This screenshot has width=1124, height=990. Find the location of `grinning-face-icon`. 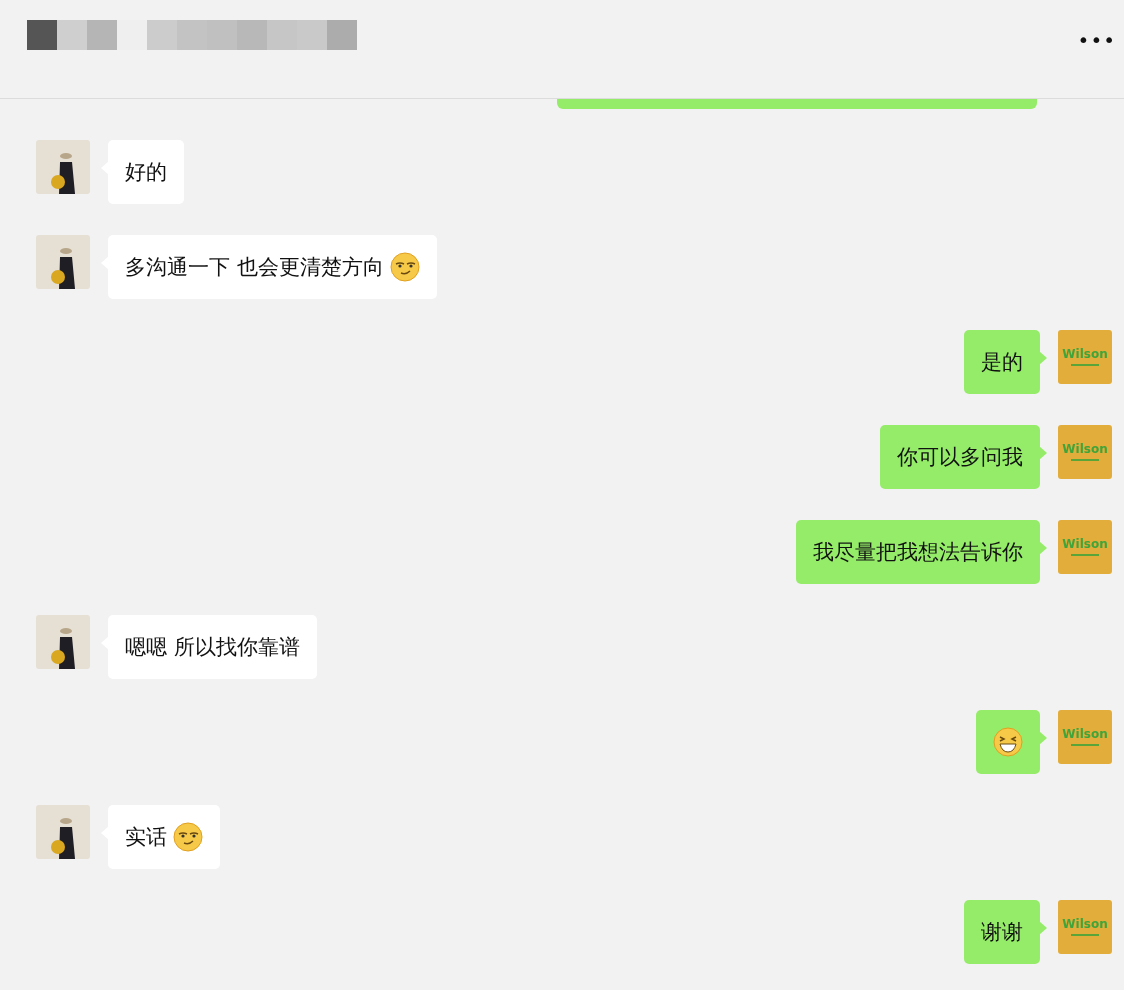

grinning-face-icon is located at coordinates (1008, 742).